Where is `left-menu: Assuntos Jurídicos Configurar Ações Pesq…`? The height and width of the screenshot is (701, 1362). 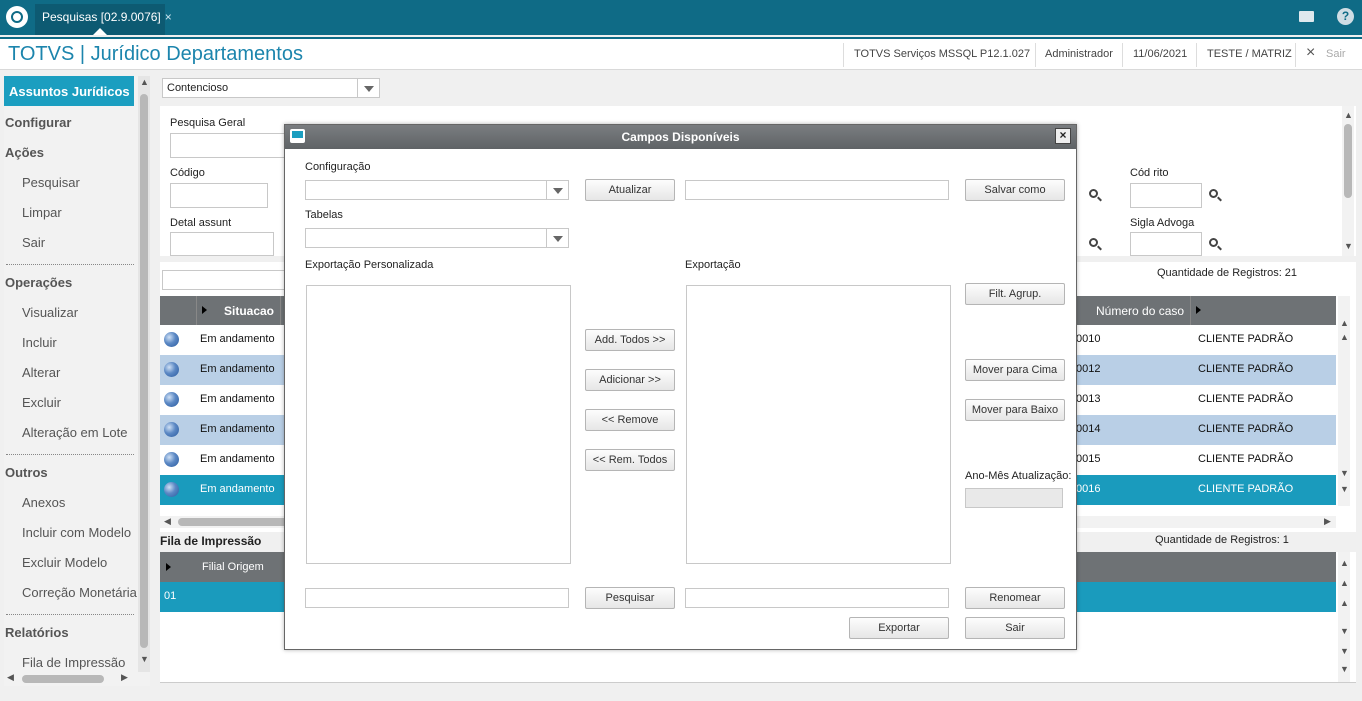 left-menu: Assuntos Jurídicos Configurar Ações Pesq… is located at coordinates (77, 381).